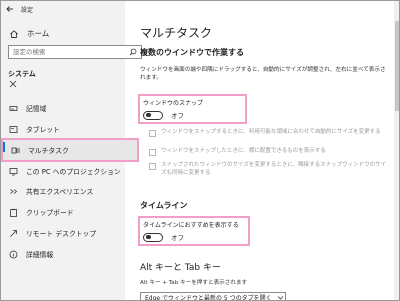  Describe the element at coordinates (194, 237) in the screenshot. I see `timeline-toggle-row: オフ` at that location.